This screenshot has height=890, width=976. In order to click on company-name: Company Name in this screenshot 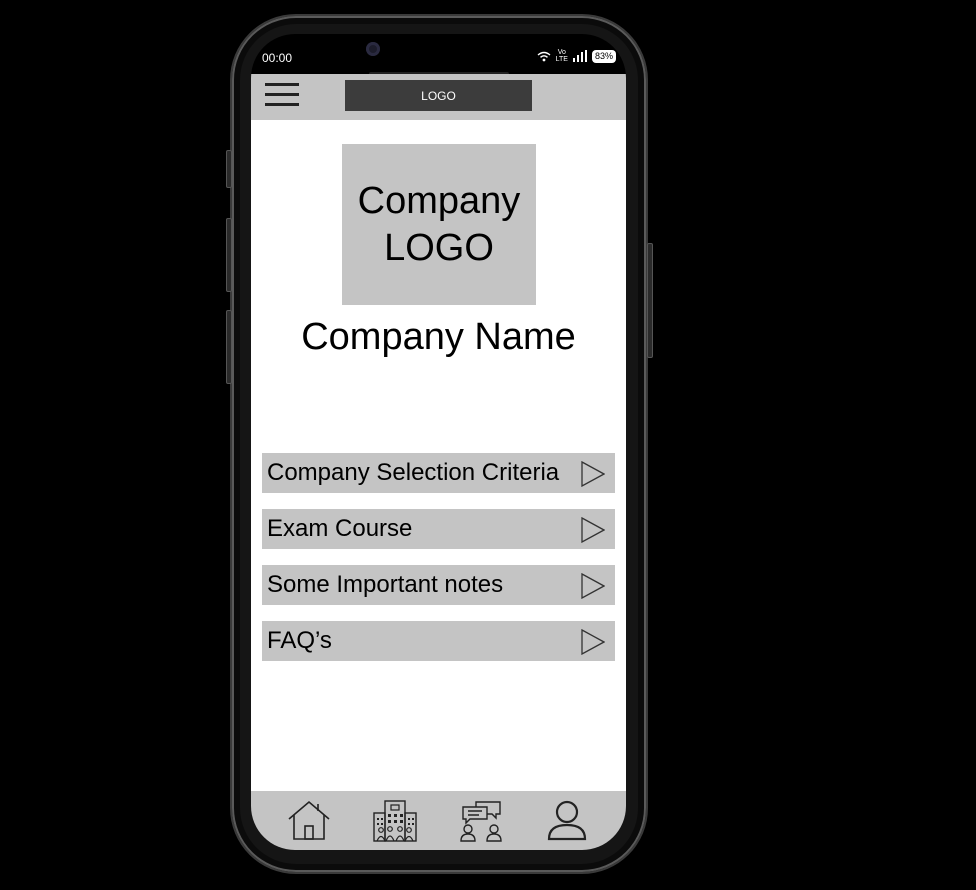, I will do `click(438, 337)`.